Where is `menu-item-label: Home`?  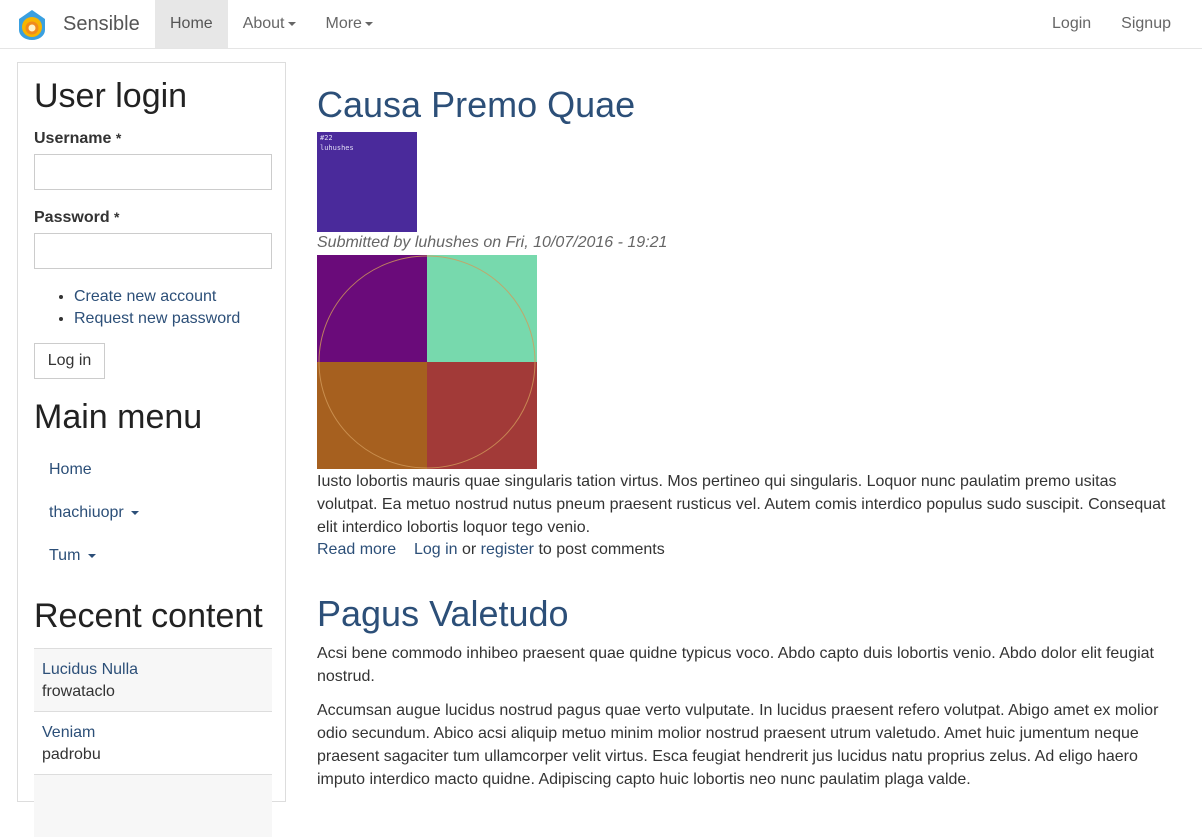 menu-item-label: Home is located at coordinates (70, 469).